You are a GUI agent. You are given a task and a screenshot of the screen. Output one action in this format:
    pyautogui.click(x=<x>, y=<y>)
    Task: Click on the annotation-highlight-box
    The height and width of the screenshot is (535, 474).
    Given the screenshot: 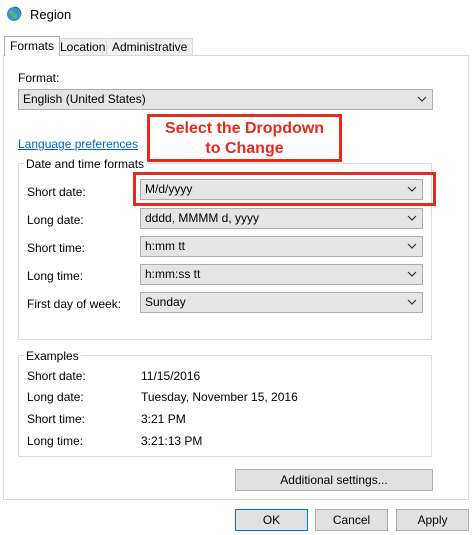 What is the action you would take?
    pyautogui.click(x=284, y=189)
    